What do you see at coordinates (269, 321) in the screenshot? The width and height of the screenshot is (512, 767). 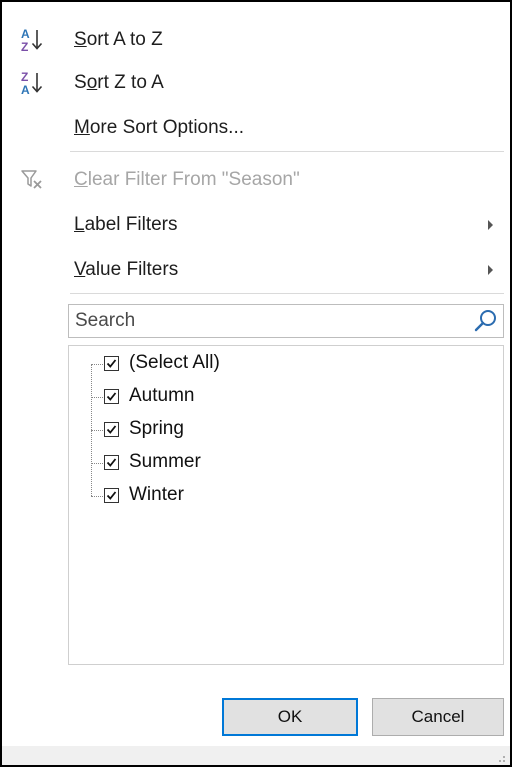 I see `search-input` at bounding box center [269, 321].